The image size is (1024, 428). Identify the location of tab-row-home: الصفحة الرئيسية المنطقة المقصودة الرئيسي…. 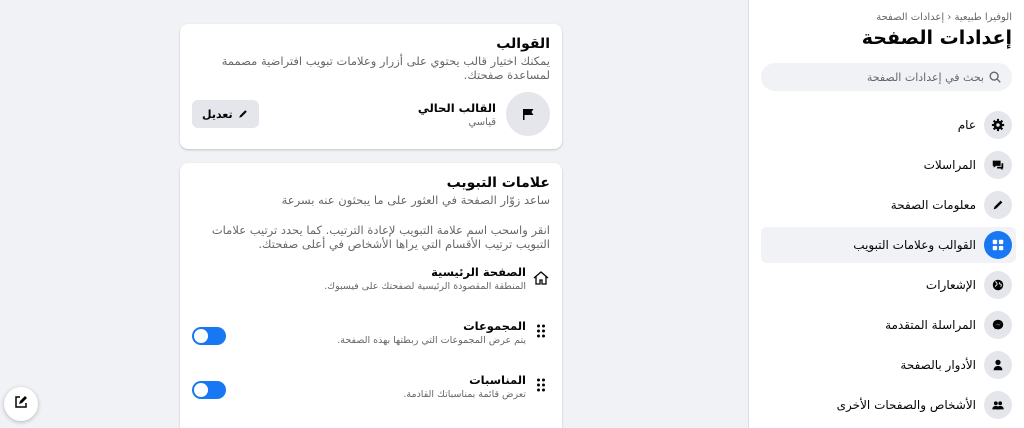
(371, 285).